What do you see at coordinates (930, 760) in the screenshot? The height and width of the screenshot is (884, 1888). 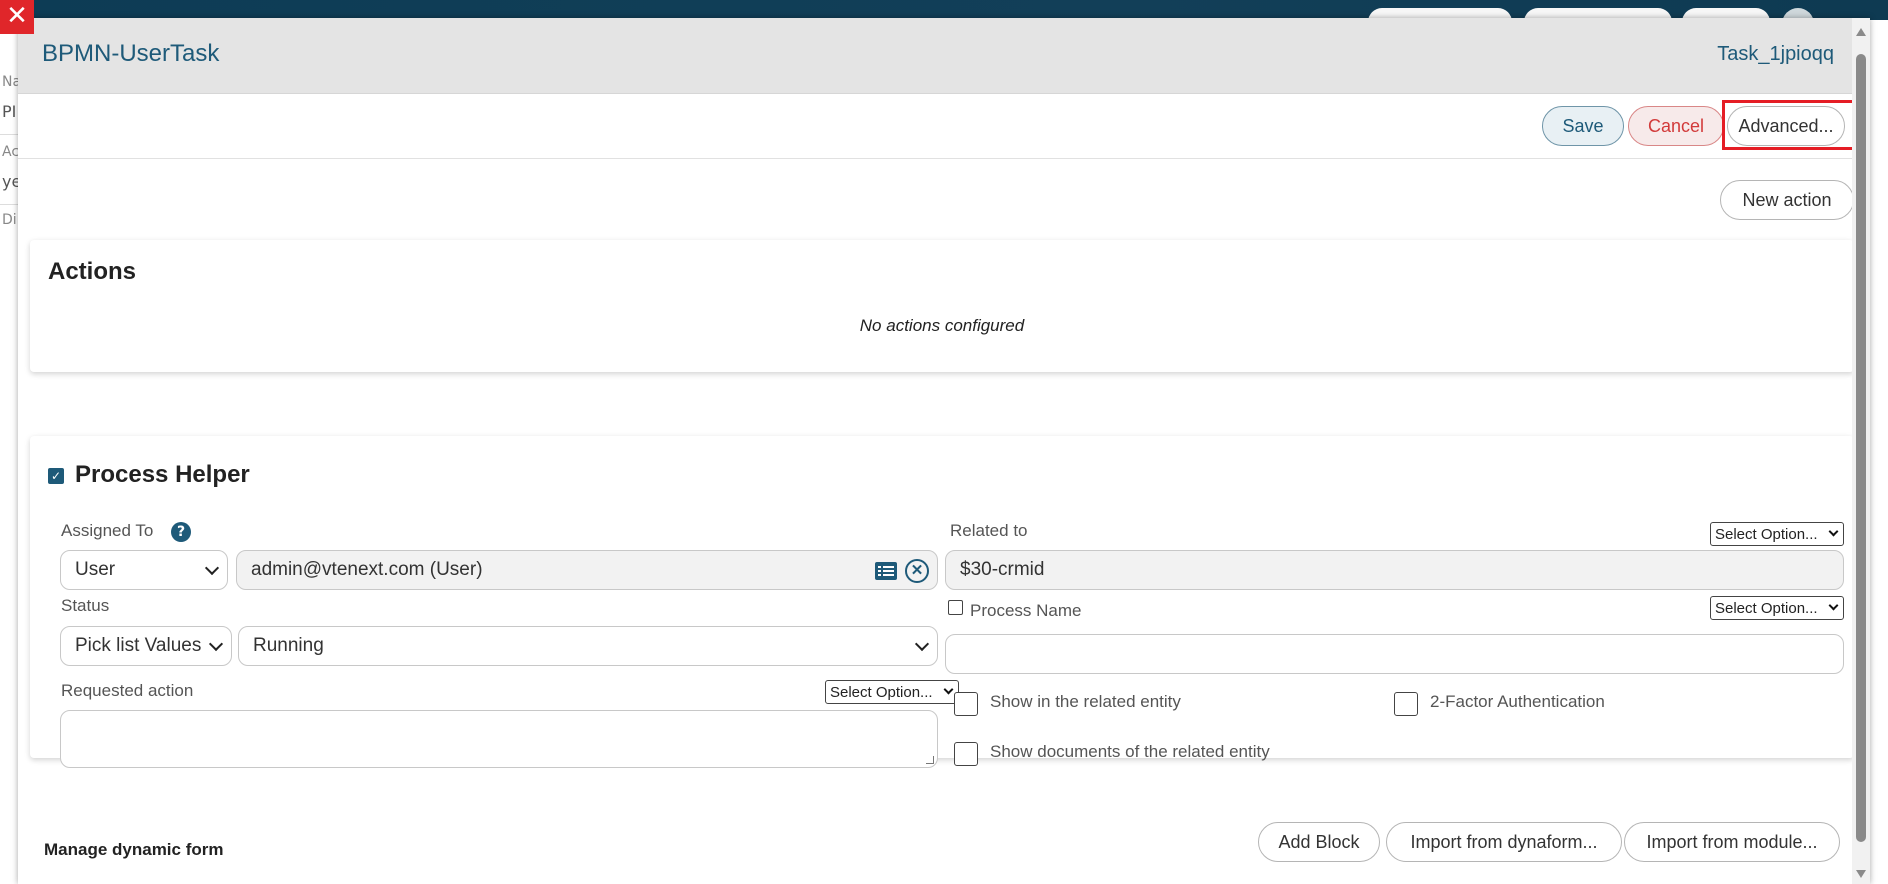 I see `resize-handle` at bounding box center [930, 760].